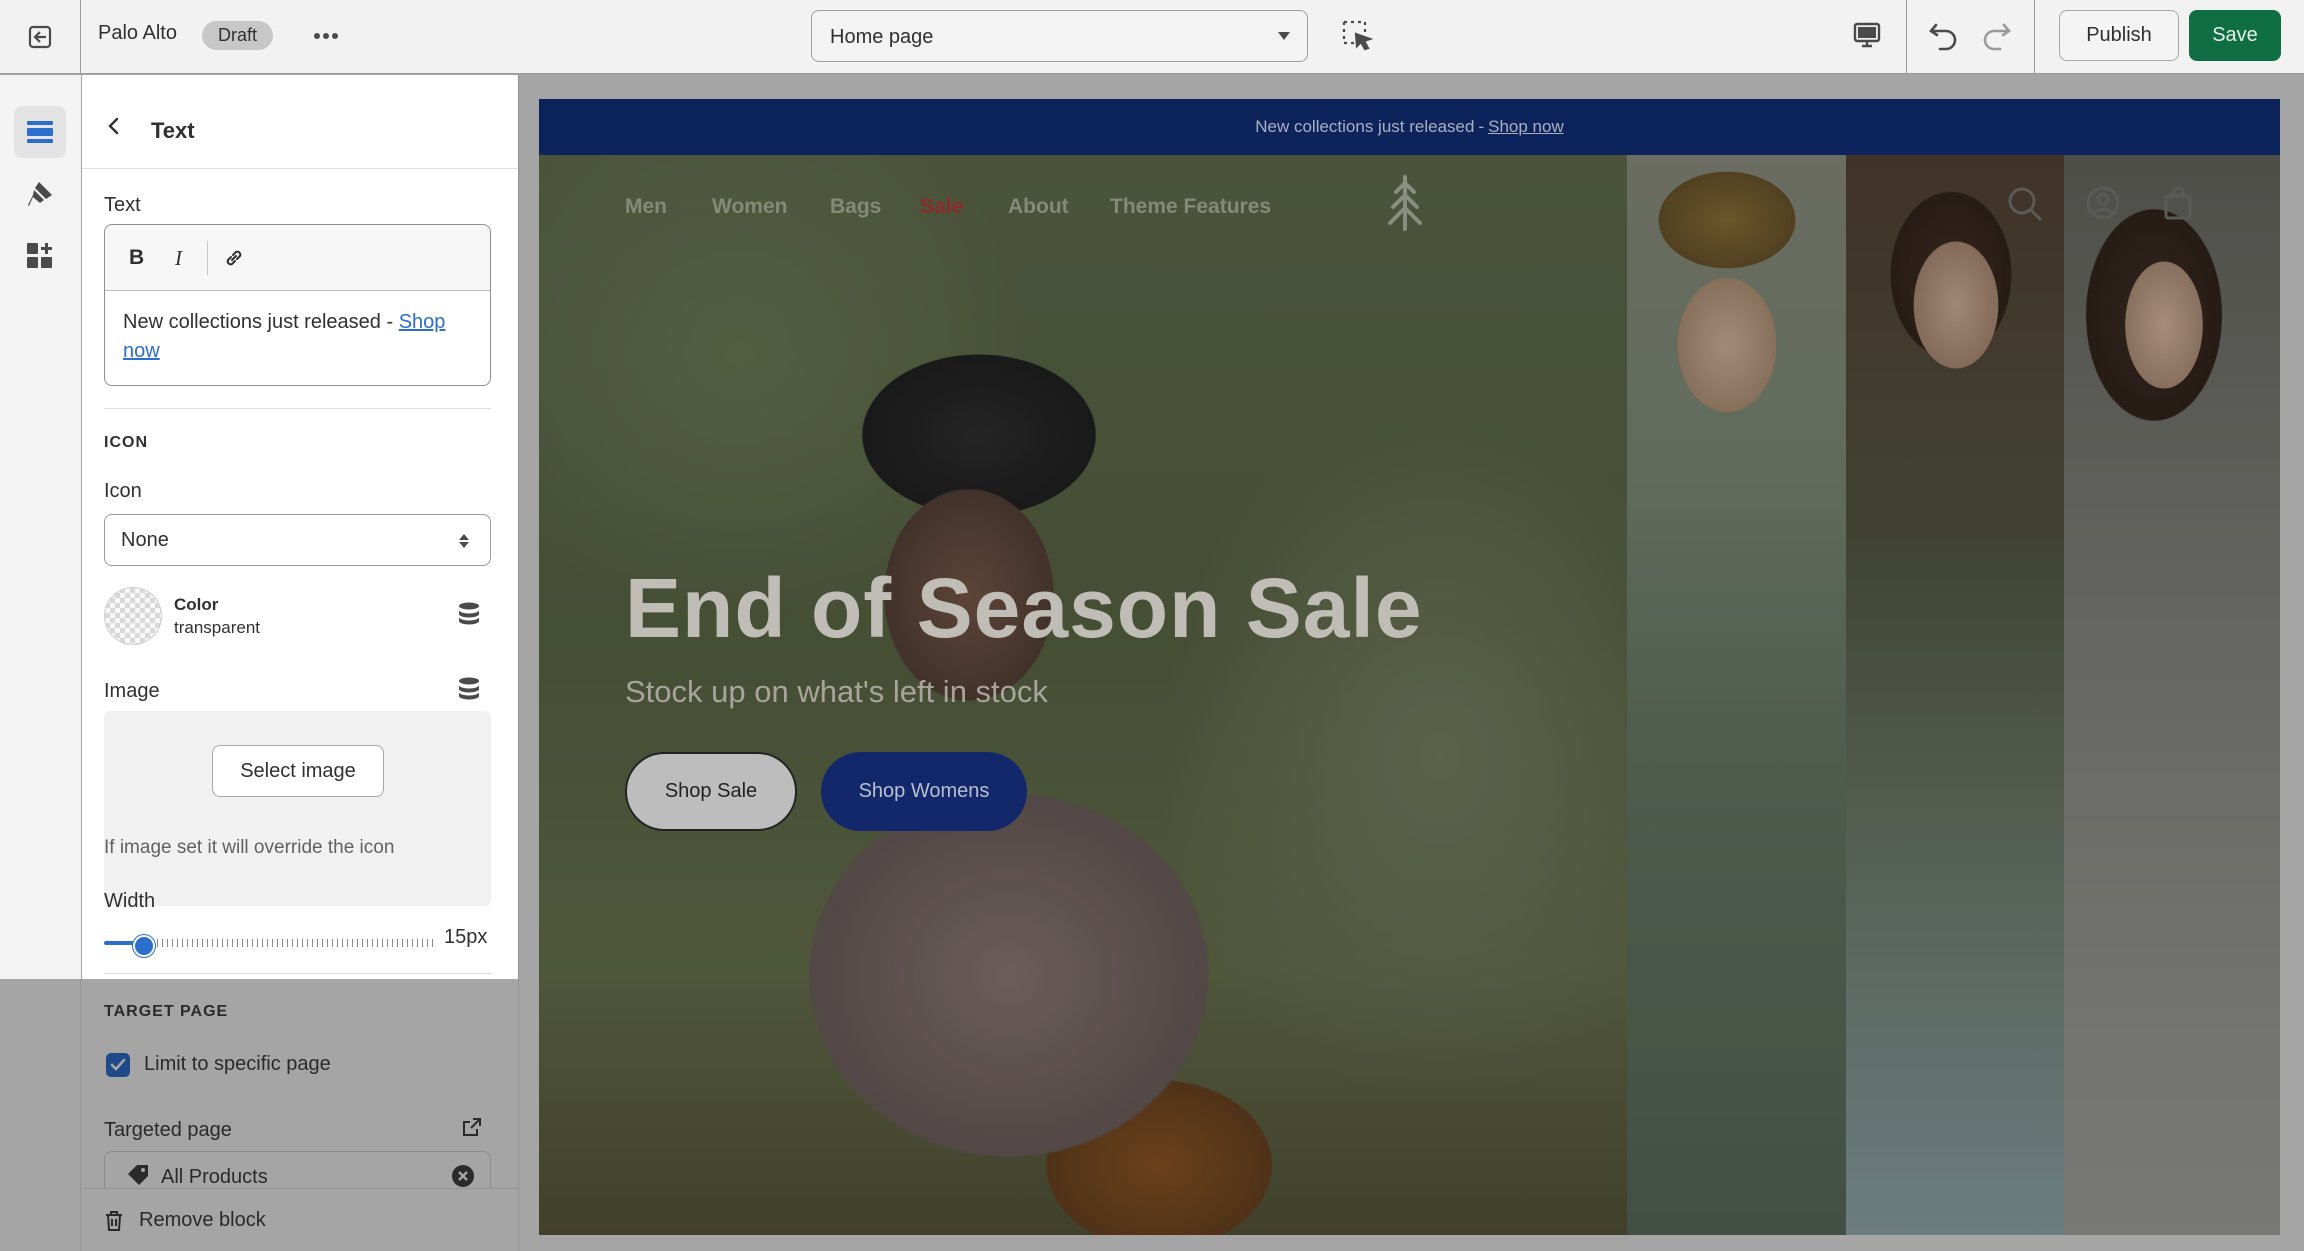 This screenshot has width=2304, height=1251. What do you see at coordinates (173, 130) in the screenshot?
I see `panel-title: Text` at bounding box center [173, 130].